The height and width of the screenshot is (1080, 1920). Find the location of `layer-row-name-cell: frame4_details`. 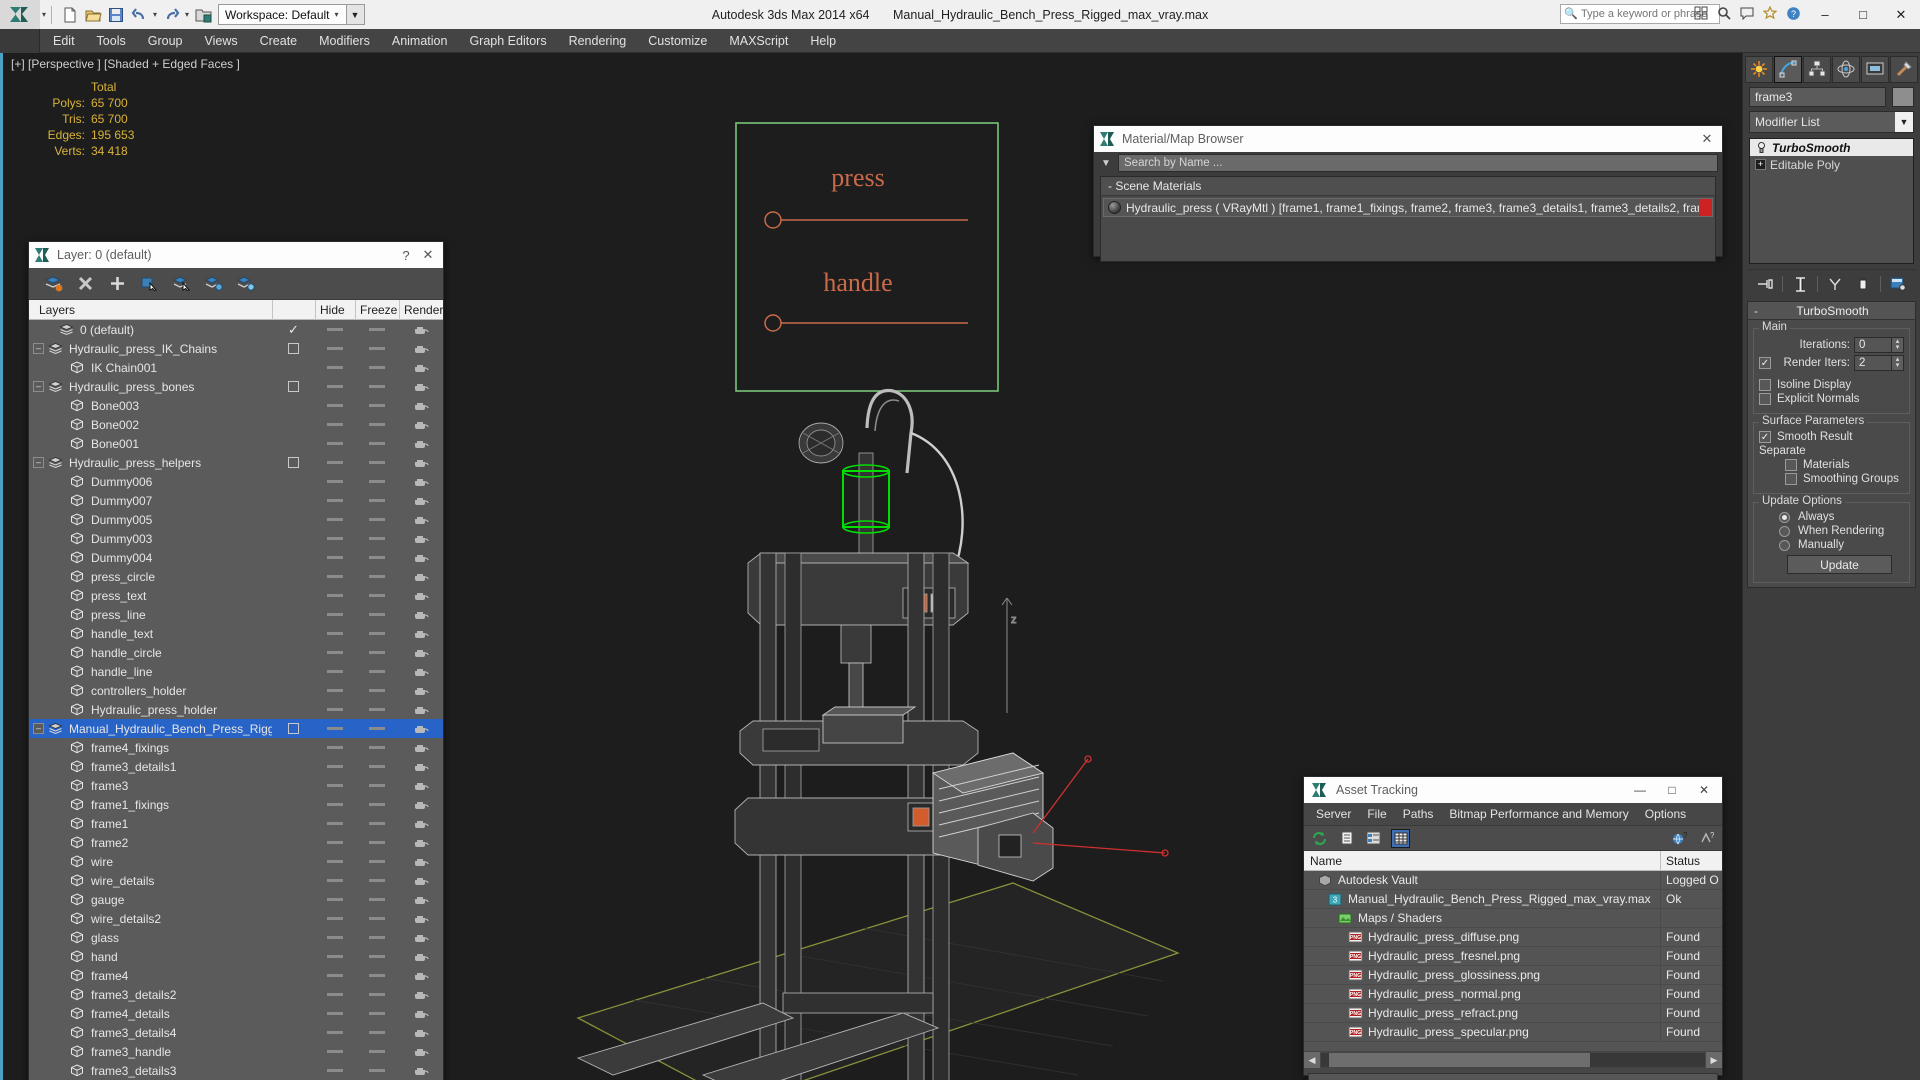

layer-row-name-cell: frame4_details is located at coordinates (150, 1014).